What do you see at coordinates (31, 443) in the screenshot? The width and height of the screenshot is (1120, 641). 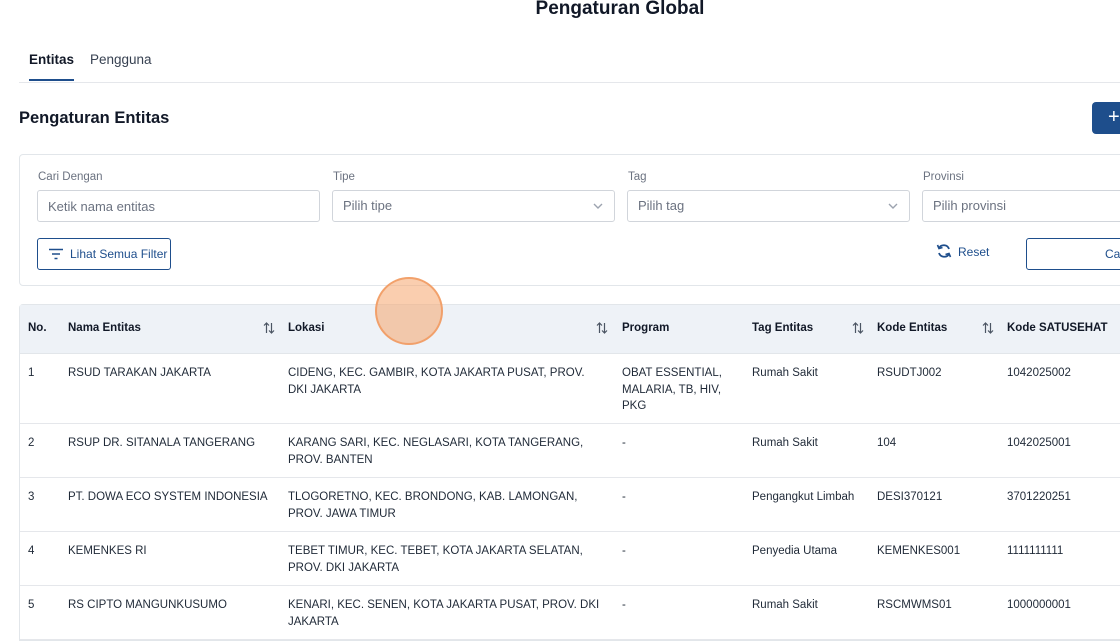 I see `cell-no: 2` at bounding box center [31, 443].